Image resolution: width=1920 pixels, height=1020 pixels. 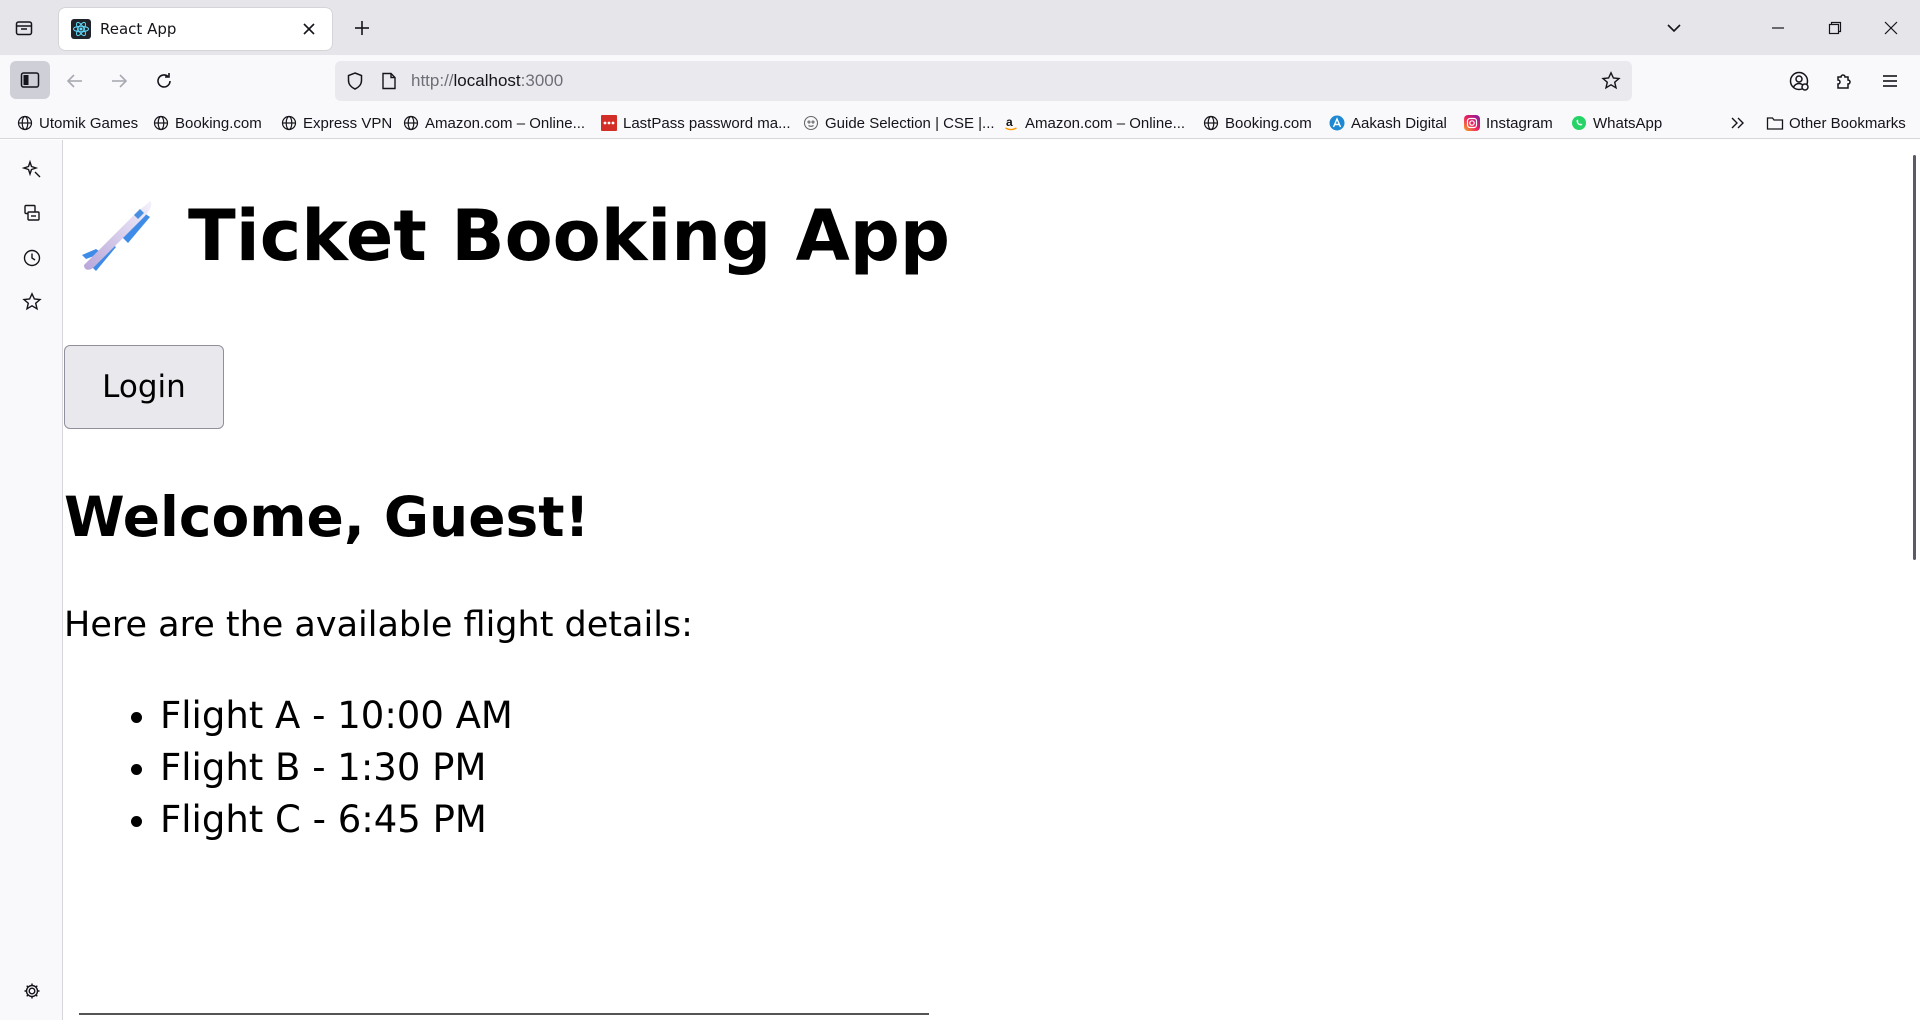 What do you see at coordinates (144, 387) in the screenshot?
I see `login-button: Login` at bounding box center [144, 387].